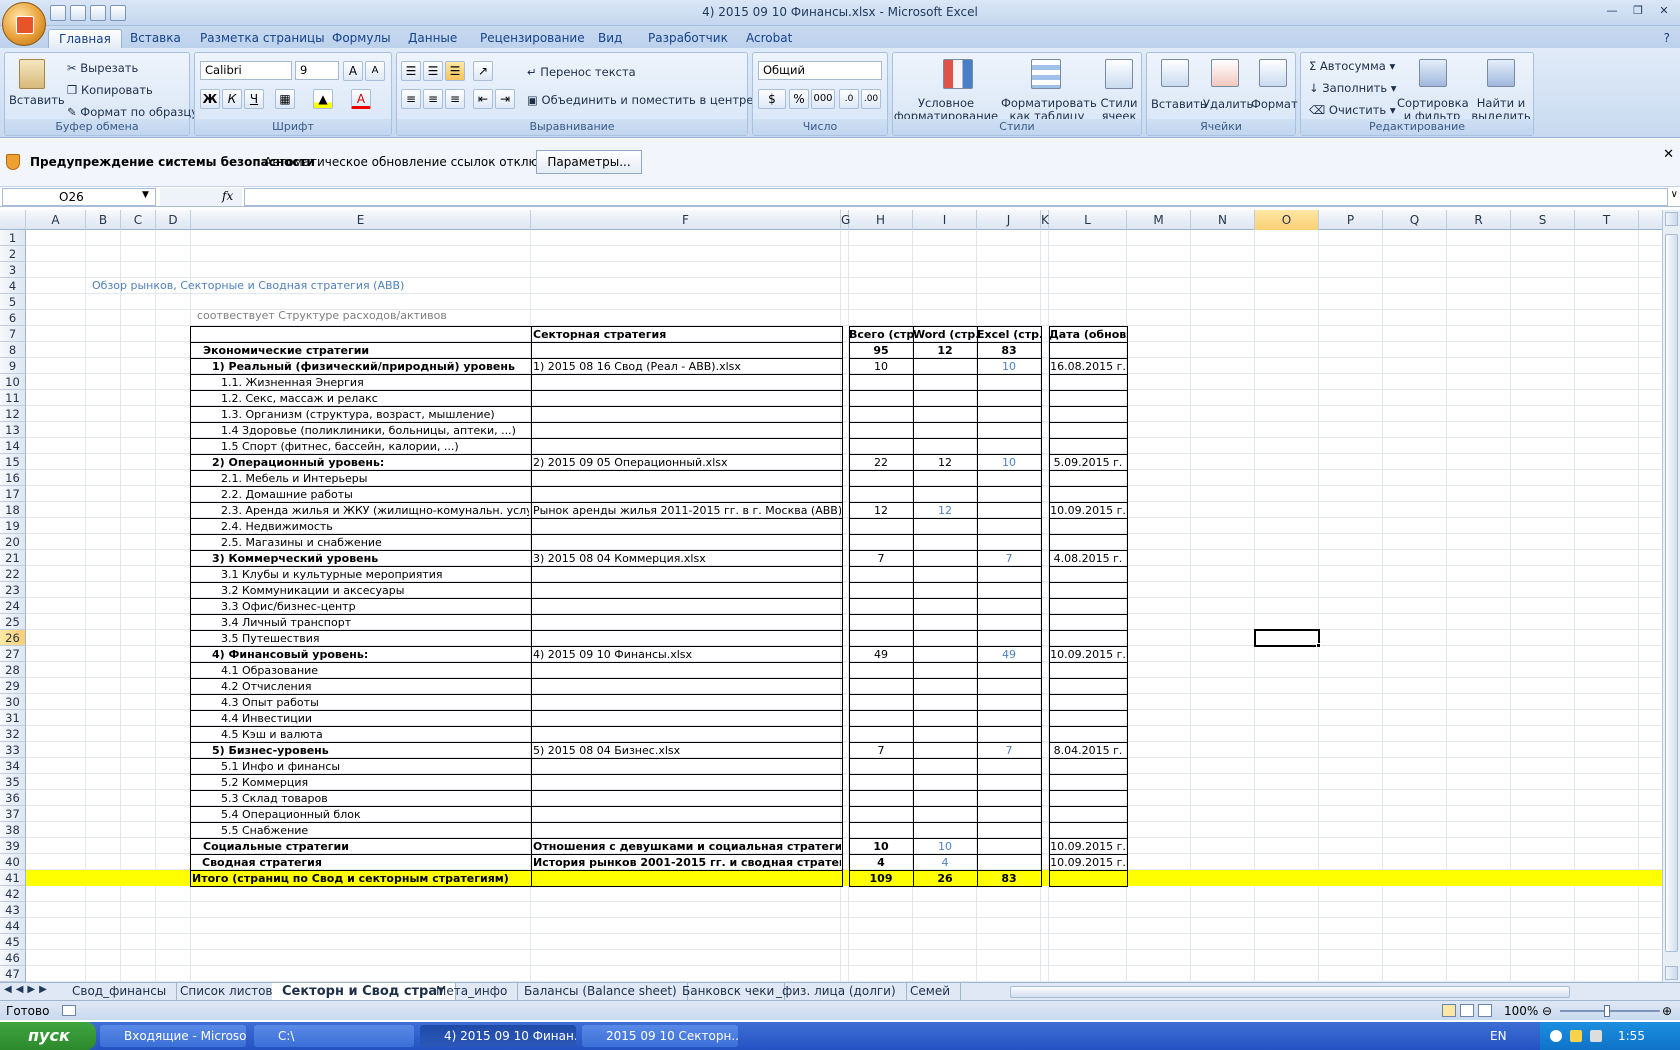 The image size is (1680, 1050). What do you see at coordinates (13, 382) in the screenshot?
I see `row-header-10: 10` at bounding box center [13, 382].